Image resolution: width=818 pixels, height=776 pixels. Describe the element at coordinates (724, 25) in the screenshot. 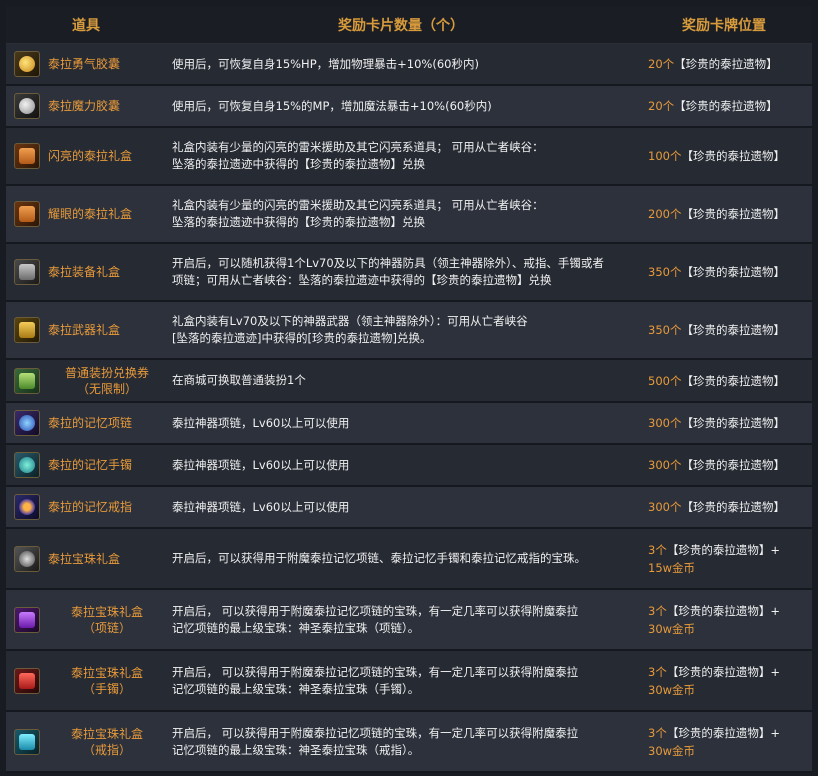

I see `header-position: 奖励卡牌位置` at that location.